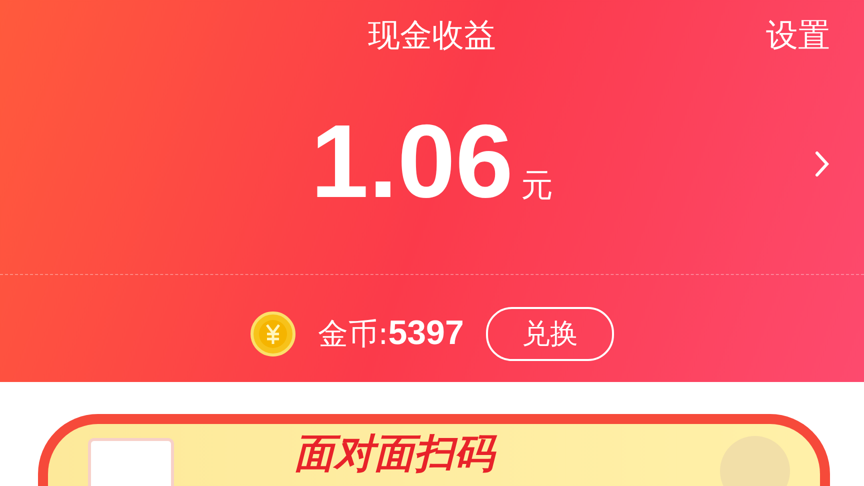 This screenshot has height=486, width=864. I want to click on balance-amount: 1.06, so click(412, 162).